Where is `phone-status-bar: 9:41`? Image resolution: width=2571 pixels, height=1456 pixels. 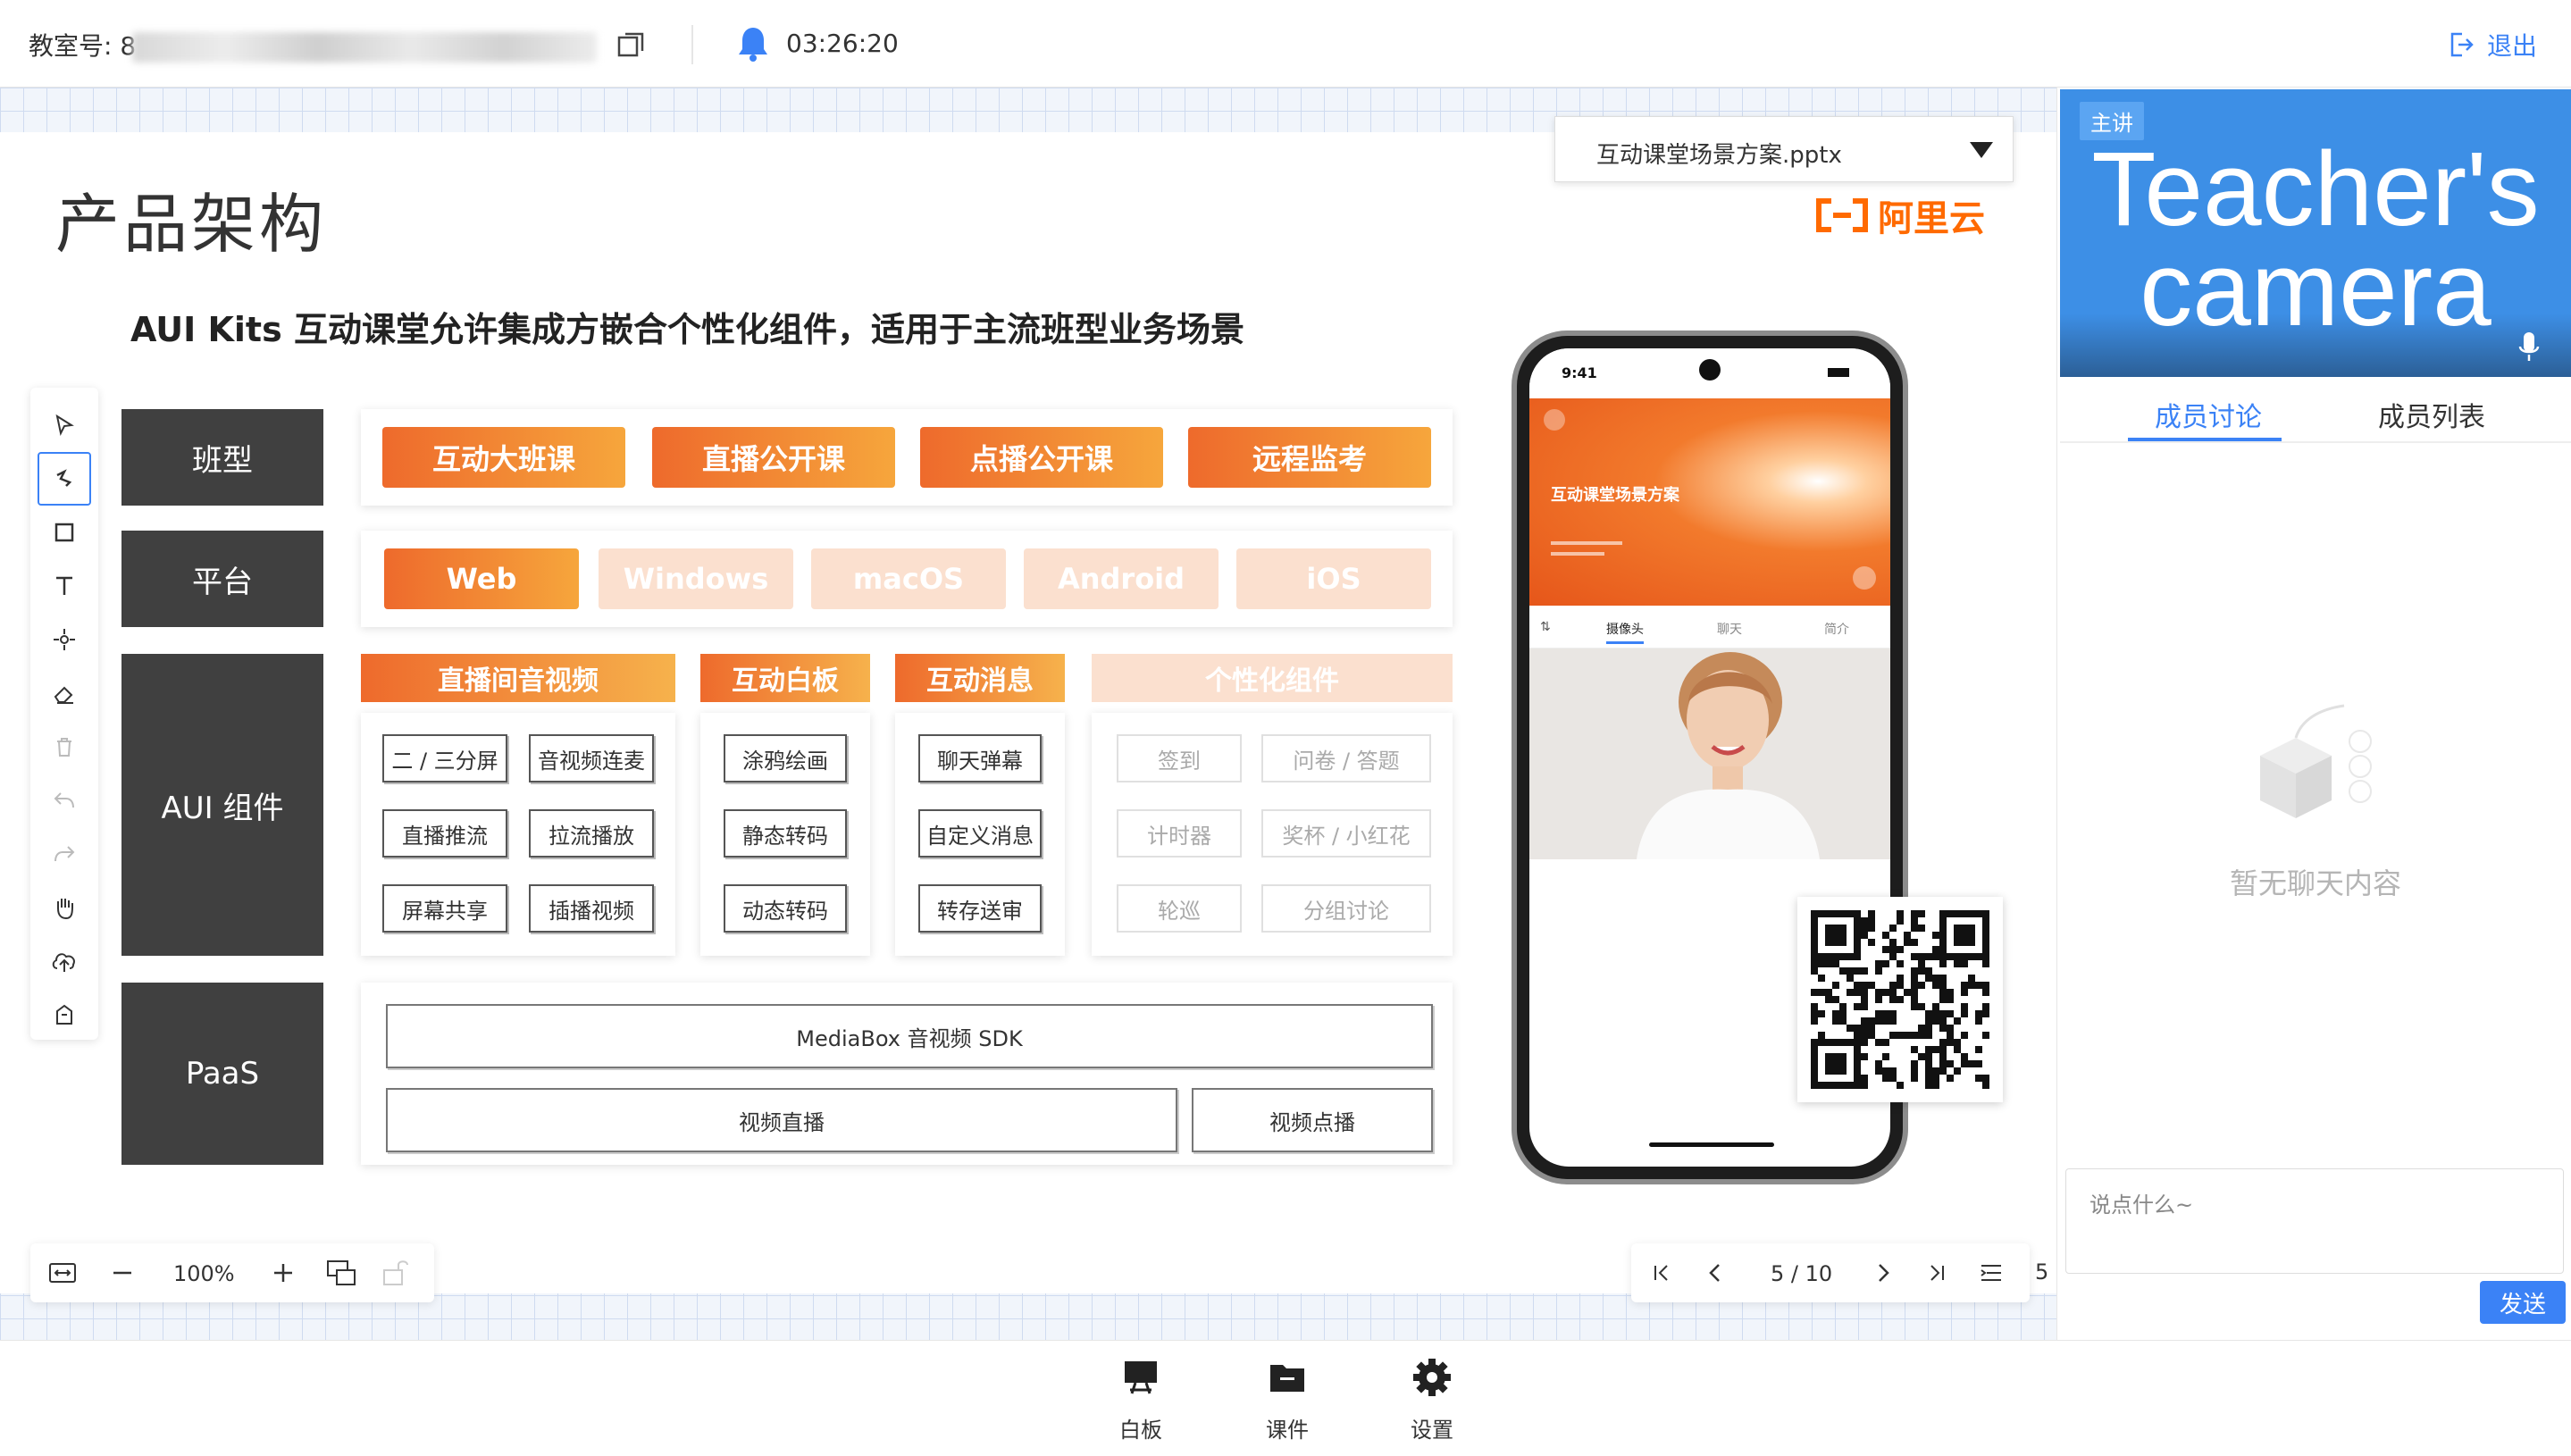
phone-status-bar: 9:41 is located at coordinates (1709, 373).